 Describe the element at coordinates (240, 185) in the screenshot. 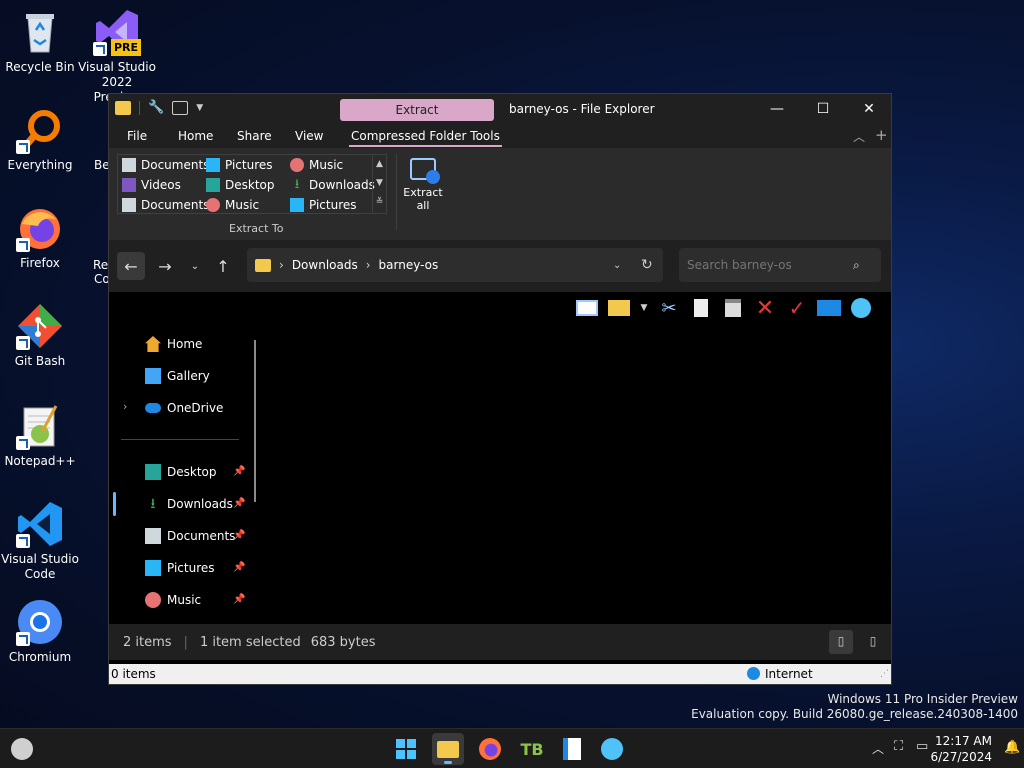

I see `gallery-item: Desktop` at that location.